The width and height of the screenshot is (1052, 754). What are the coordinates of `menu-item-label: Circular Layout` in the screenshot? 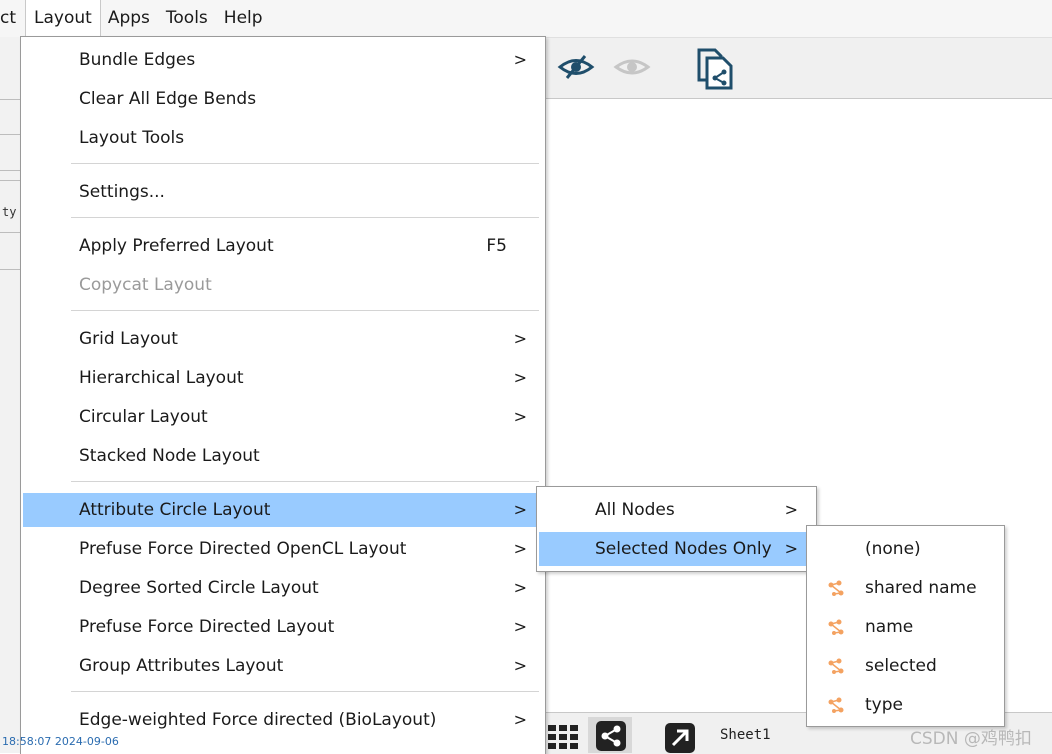 It's located at (143, 417).